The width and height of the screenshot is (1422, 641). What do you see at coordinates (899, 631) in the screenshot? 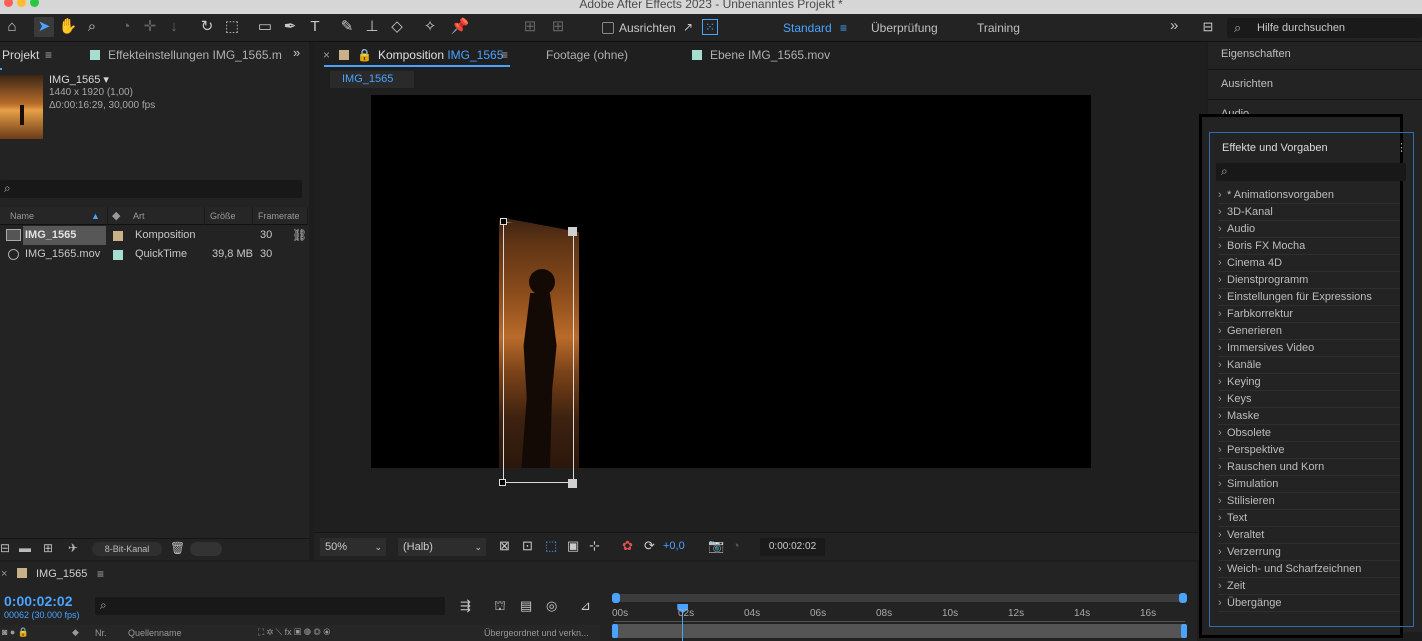
I see `timeline-navigator` at bounding box center [899, 631].